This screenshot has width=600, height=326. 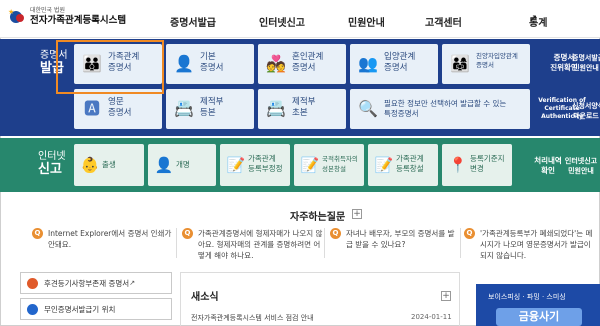 What do you see at coordinates (368, 108) in the screenshot?
I see `search-document-icon: 🔍` at bounding box center [368, 108].